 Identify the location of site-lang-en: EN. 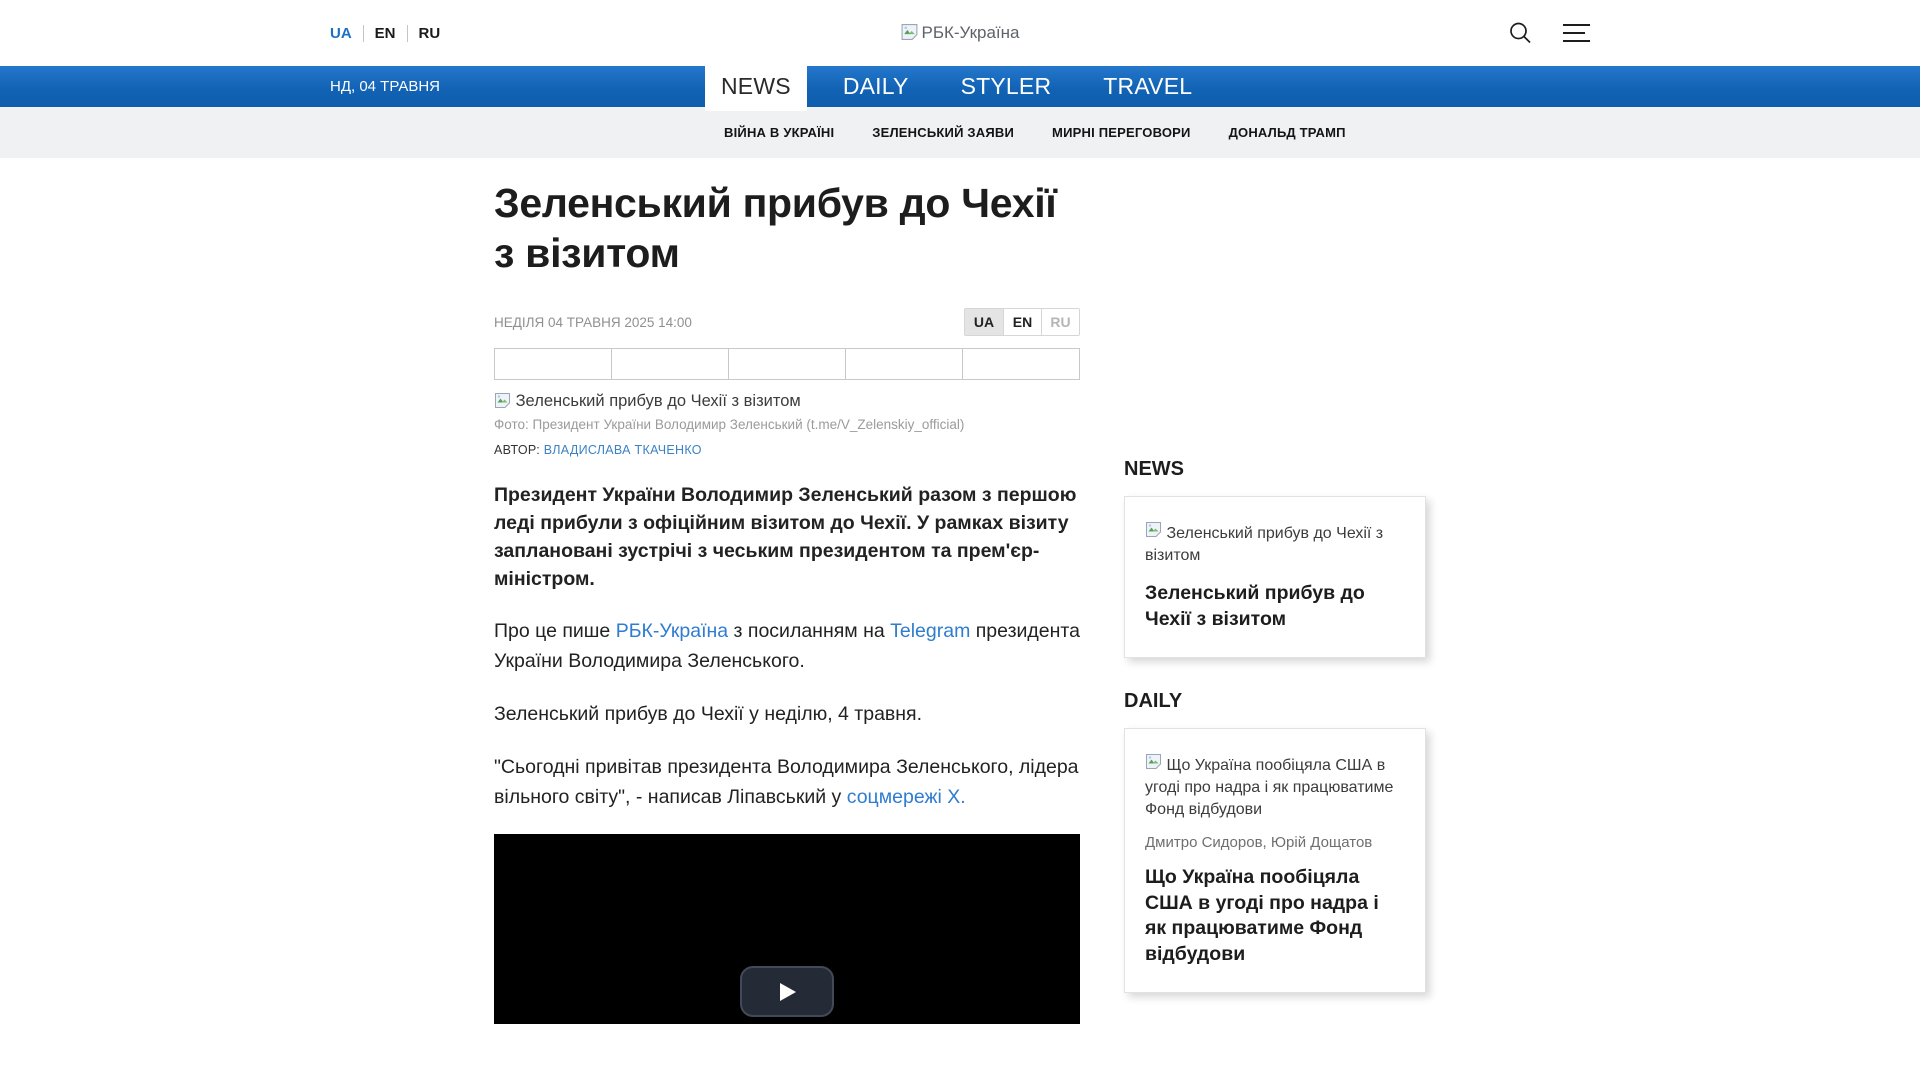
(385, 33).